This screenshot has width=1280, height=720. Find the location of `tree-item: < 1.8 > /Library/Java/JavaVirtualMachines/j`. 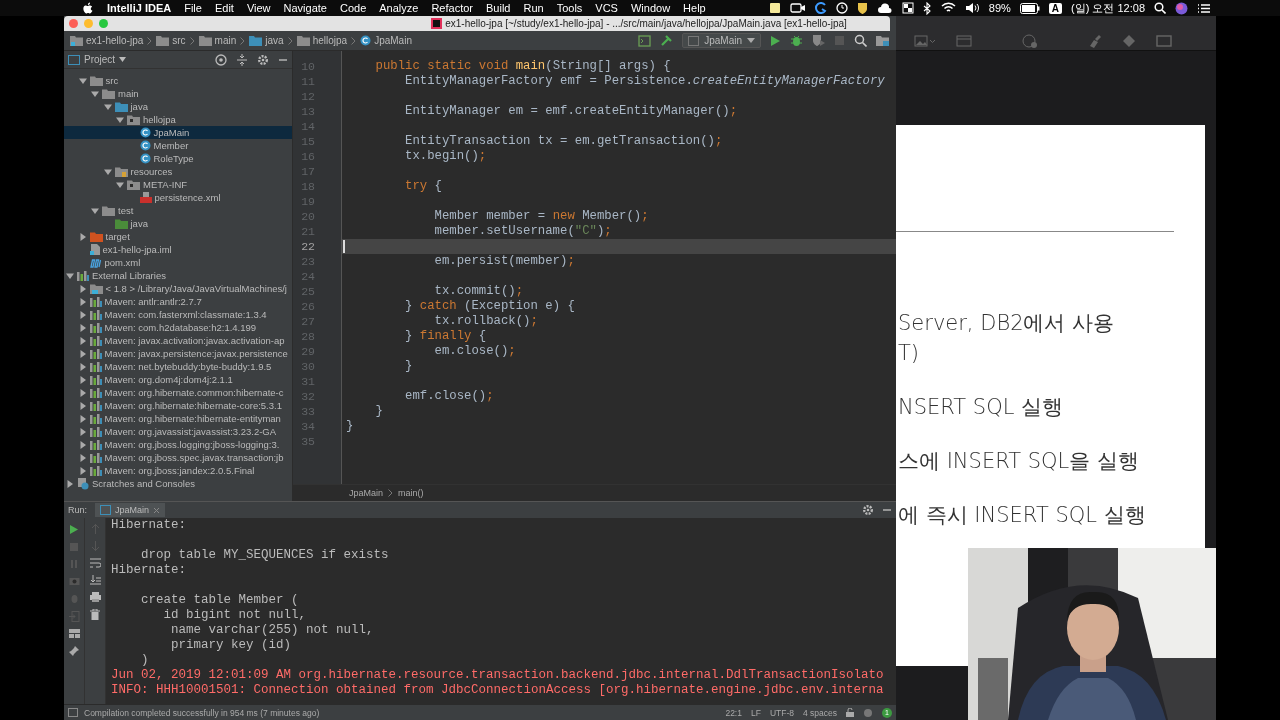

tree-item: < 1.8 > /Library/Java/JavaVirtualMachines/j is located at coordinates (178, 288).